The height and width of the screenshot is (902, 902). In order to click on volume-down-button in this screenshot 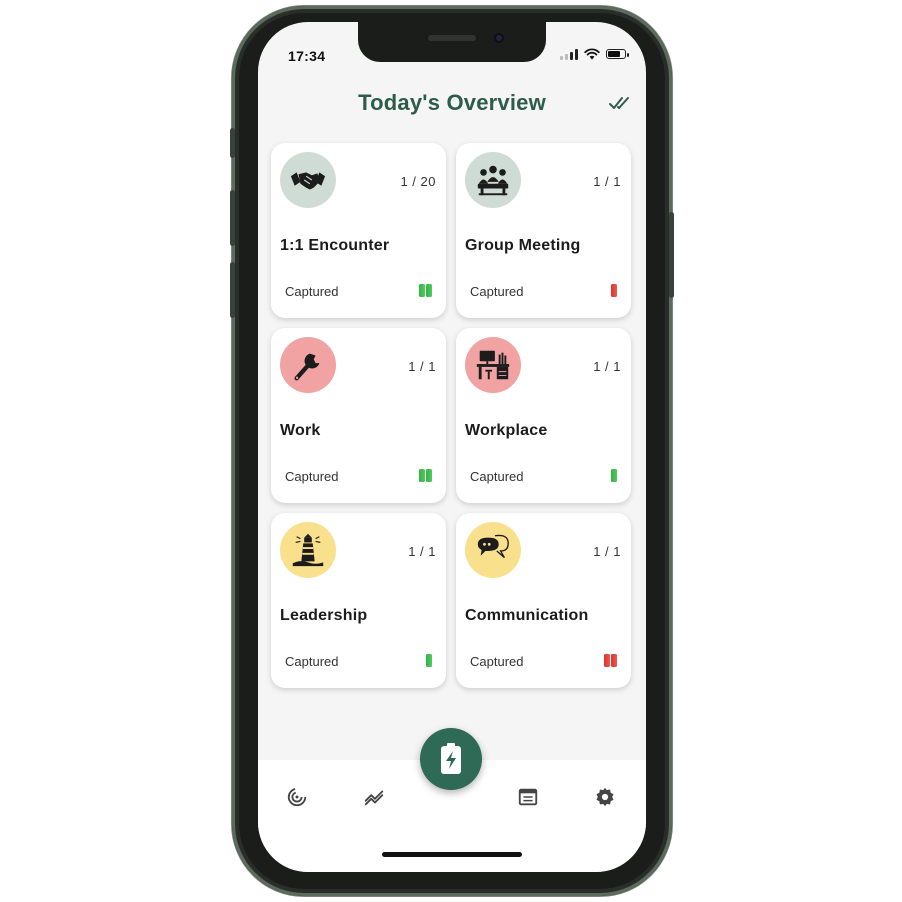, I will do `click(232, 290)`.